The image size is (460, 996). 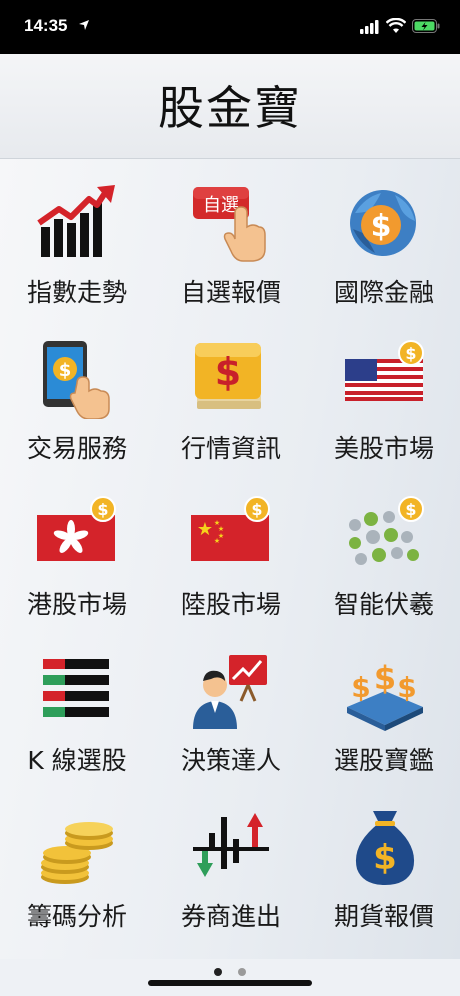 I want to click on menu-item-market-info: $ 行情資訊, so click(x=231, y=401).